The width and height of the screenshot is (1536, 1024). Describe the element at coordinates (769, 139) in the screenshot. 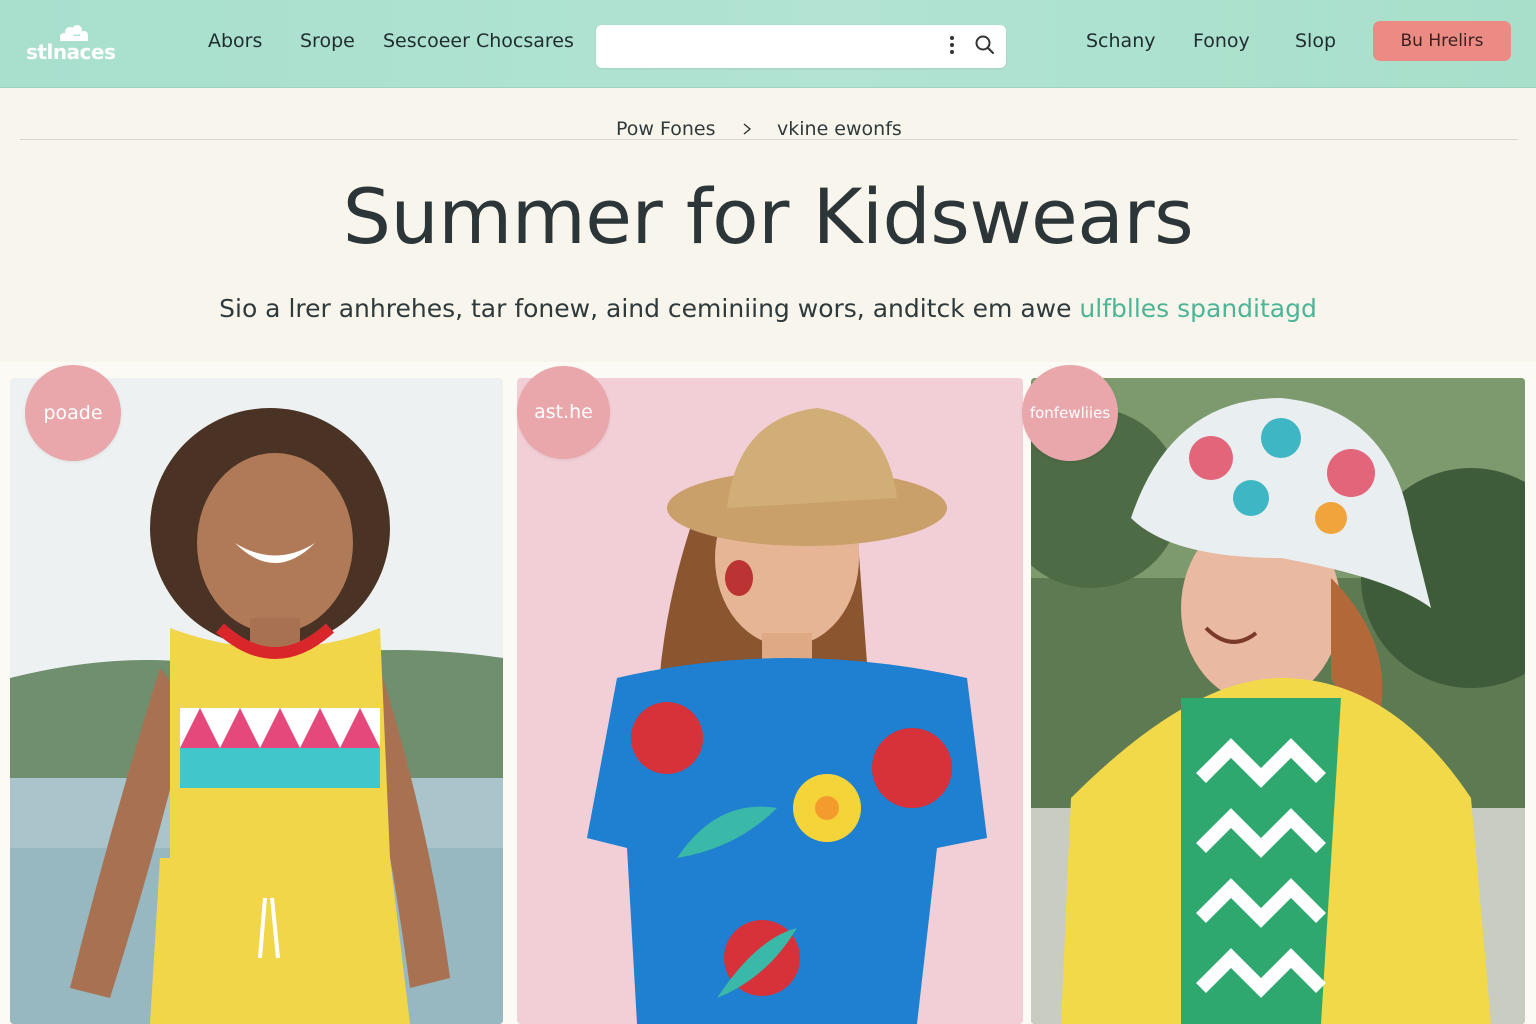

I see `breadcrumb-divider` at that location.